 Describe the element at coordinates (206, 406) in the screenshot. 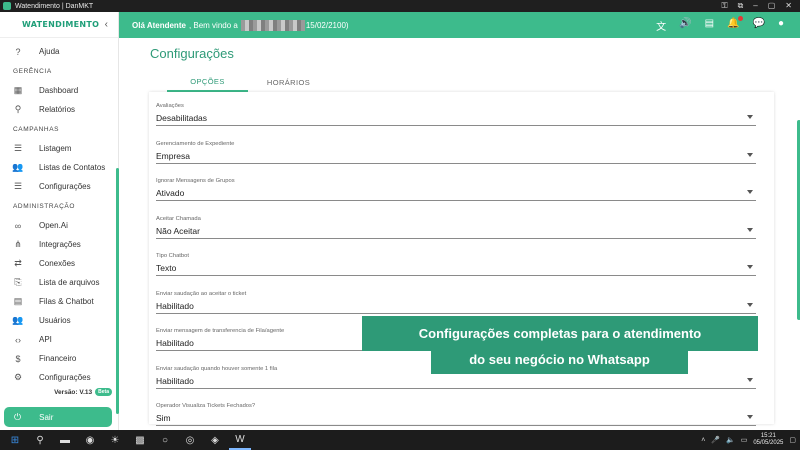

I see `field-label: Operador Visualiza Tickets Fechados?` at that location.